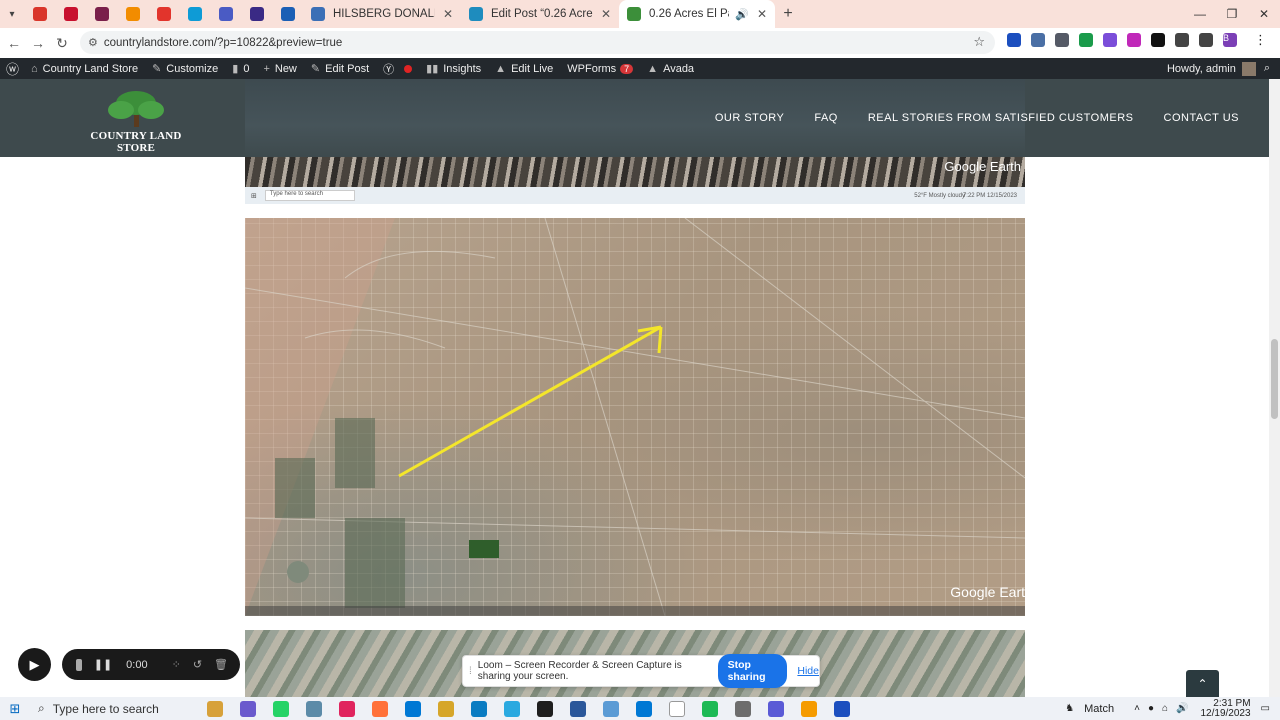 This screenshot has width=1280, height=720. I want to click on loom-delete-icon: 🗑, so click(221, 664).